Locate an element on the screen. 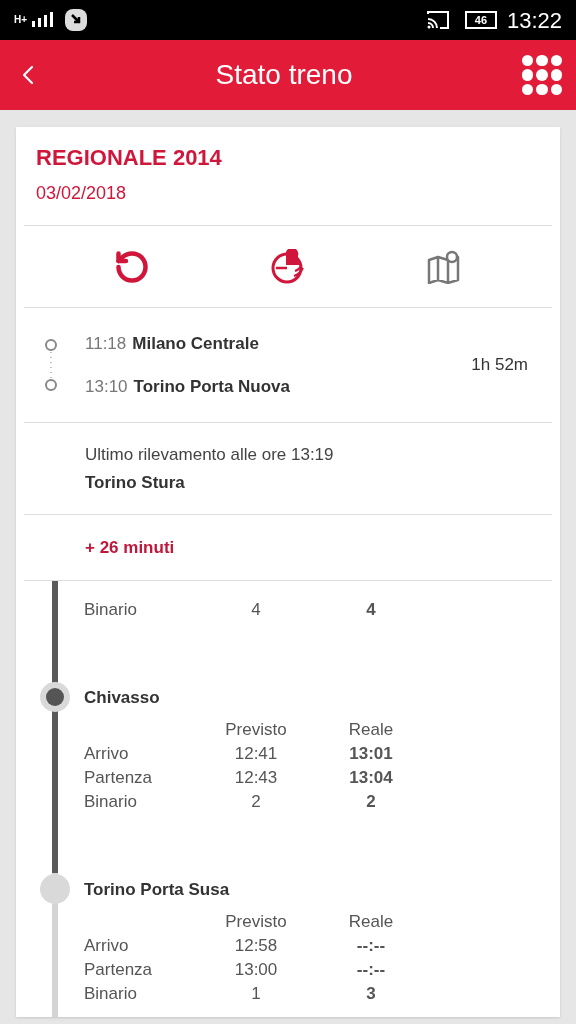 This screenshot has width=576, height=1024. network-type: H+ is located at coordinates (21, 20).